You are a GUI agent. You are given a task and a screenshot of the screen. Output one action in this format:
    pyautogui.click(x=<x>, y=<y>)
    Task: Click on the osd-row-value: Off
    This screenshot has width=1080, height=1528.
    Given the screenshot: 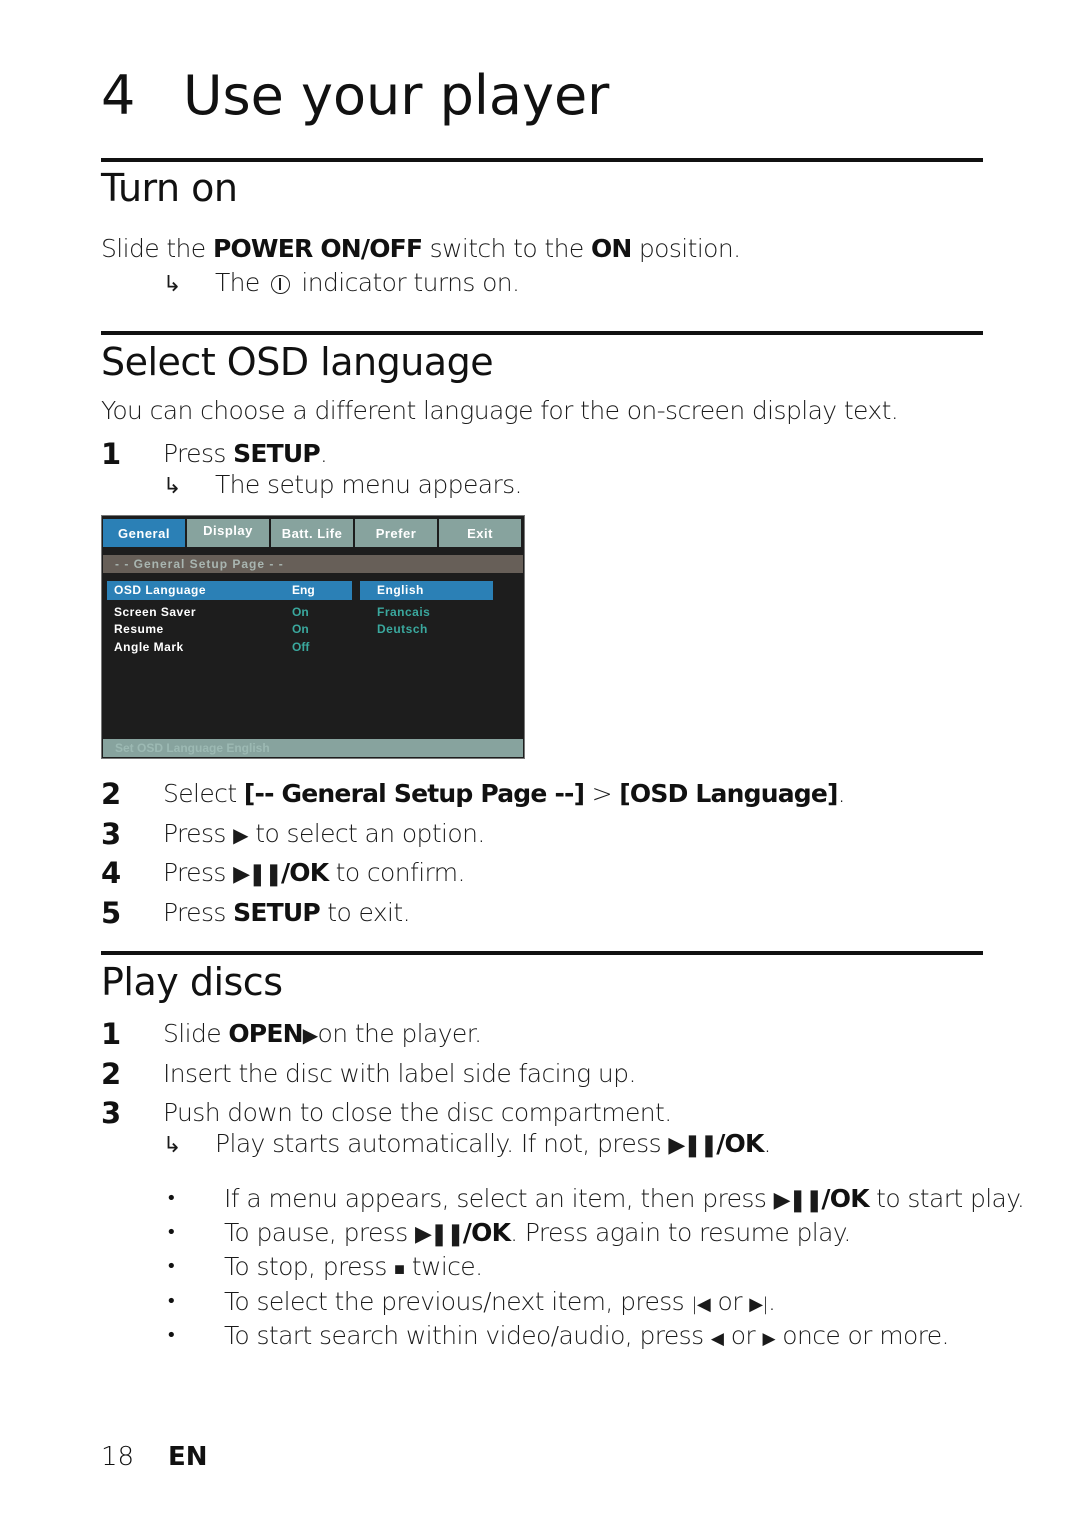 What is the action you would take?
    pyautogui.click(x=301, y=647)
    